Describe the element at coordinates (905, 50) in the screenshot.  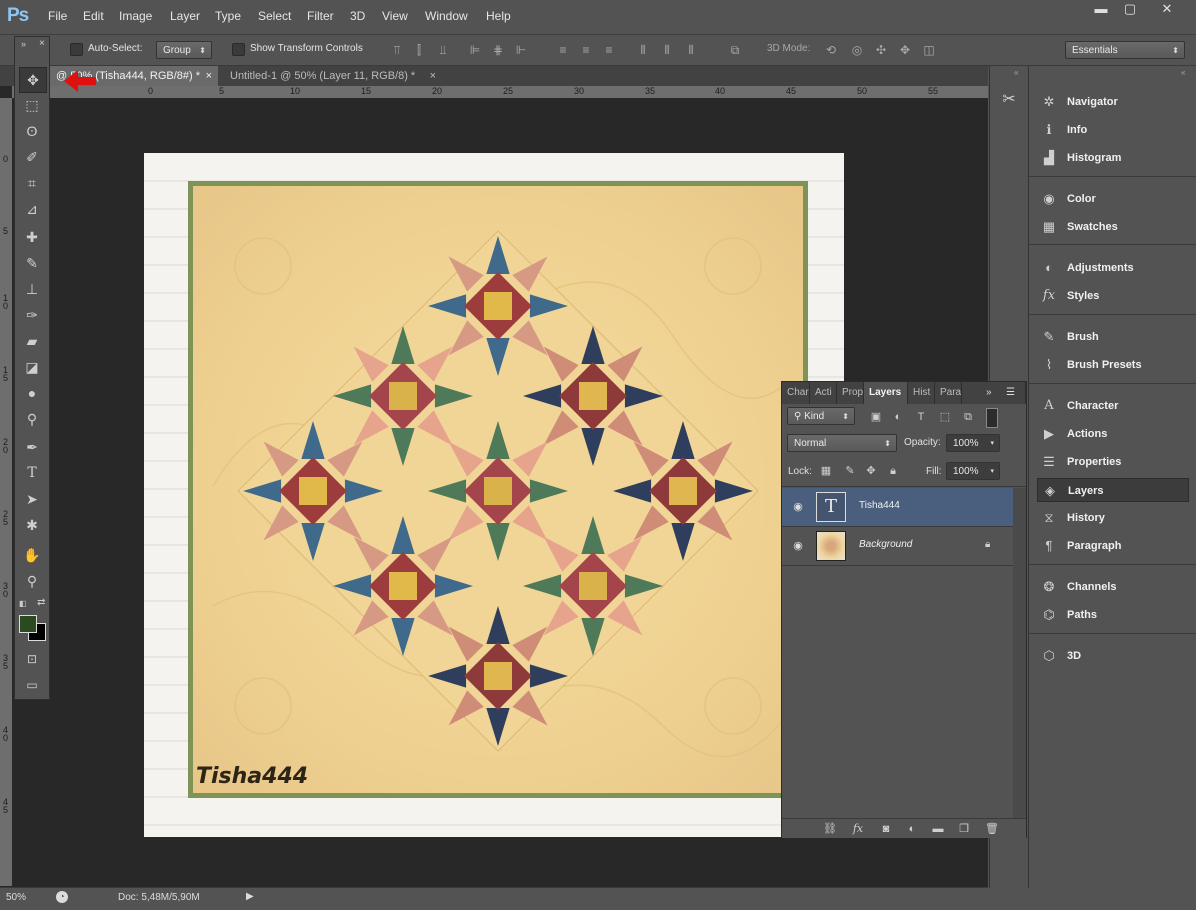
I see `3d-slide-icon: ✥` at that location.